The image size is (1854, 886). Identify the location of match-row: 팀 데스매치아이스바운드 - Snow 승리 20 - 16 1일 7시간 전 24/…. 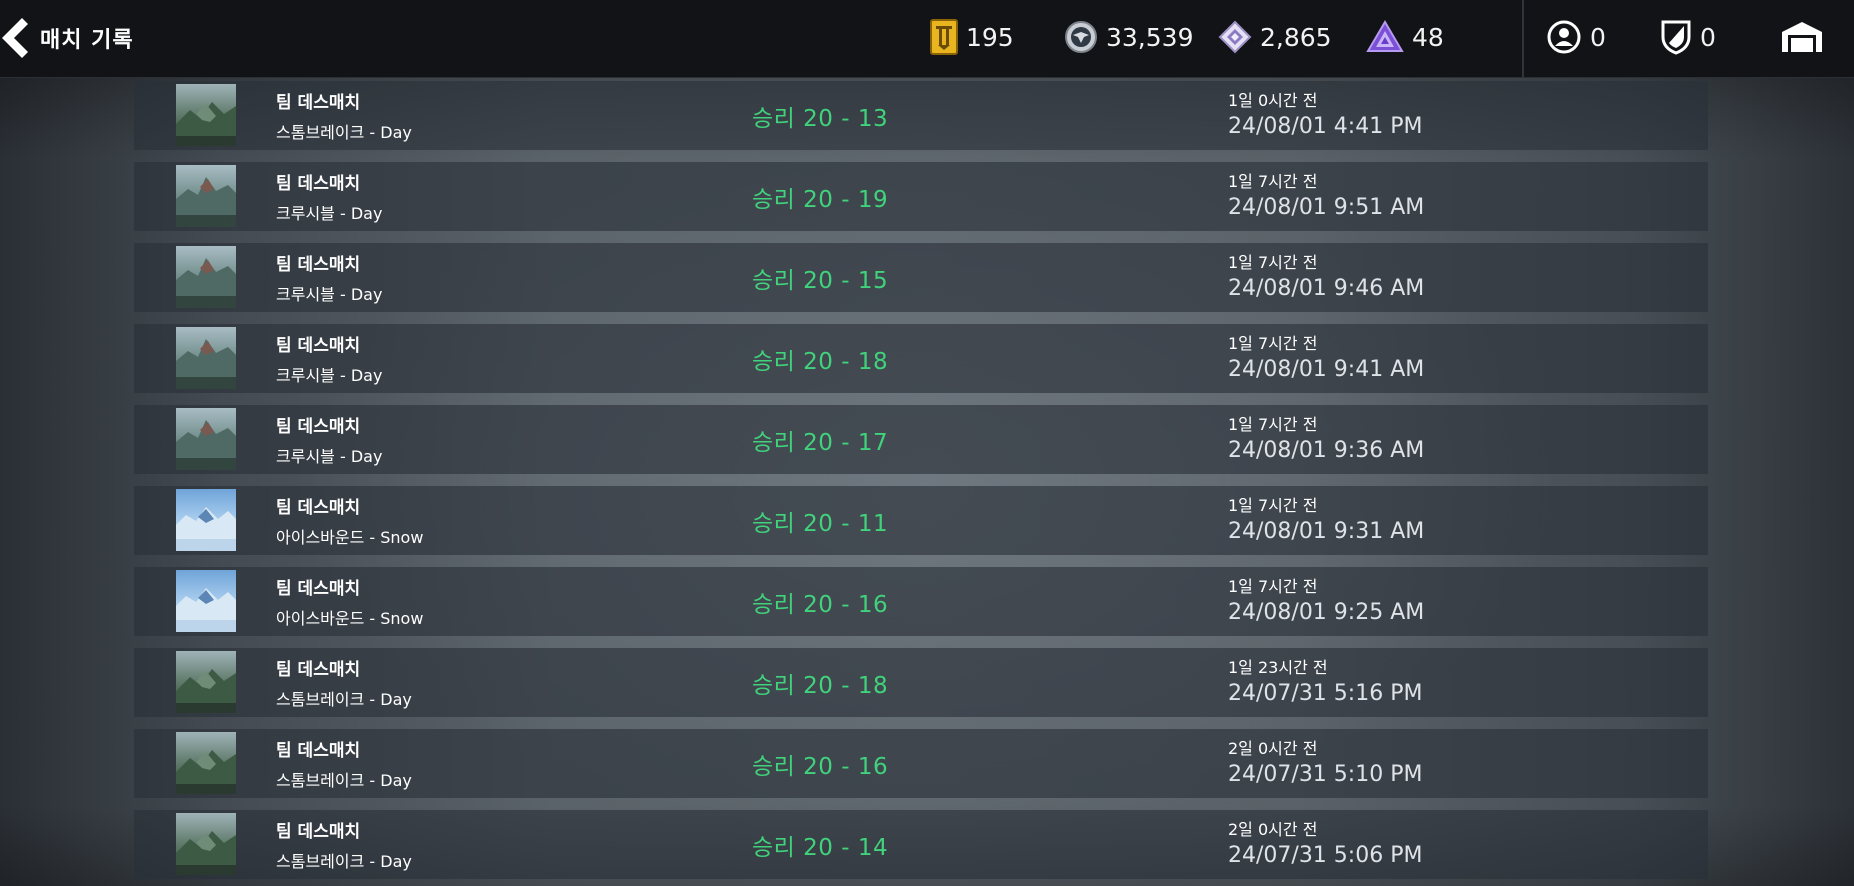
(921, 601).